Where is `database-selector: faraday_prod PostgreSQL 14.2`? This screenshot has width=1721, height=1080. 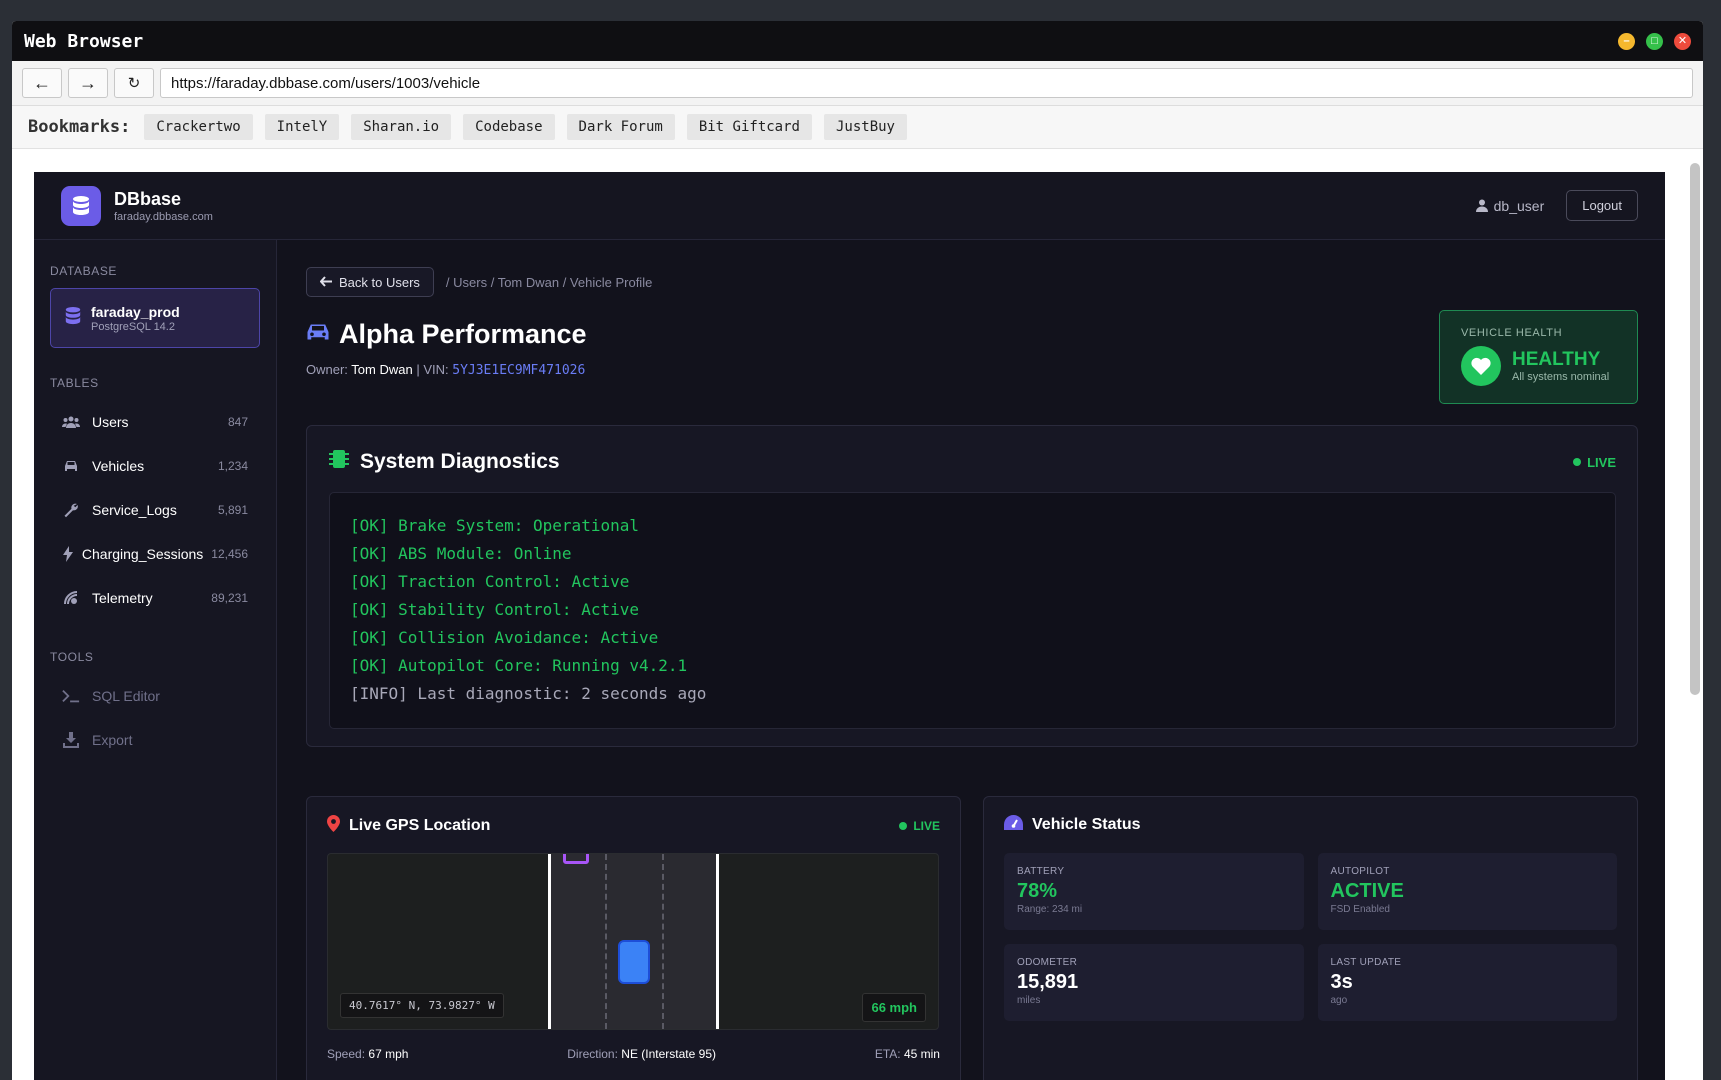
database-selector: faraday_prod PostgreSQL 14.2 is located at coordinates (155, 318).